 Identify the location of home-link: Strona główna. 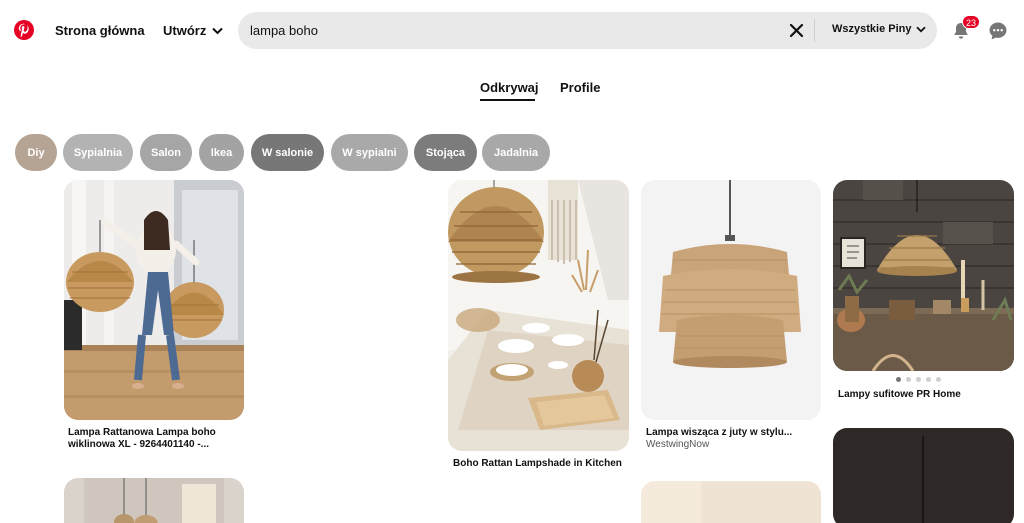
(100, 30).